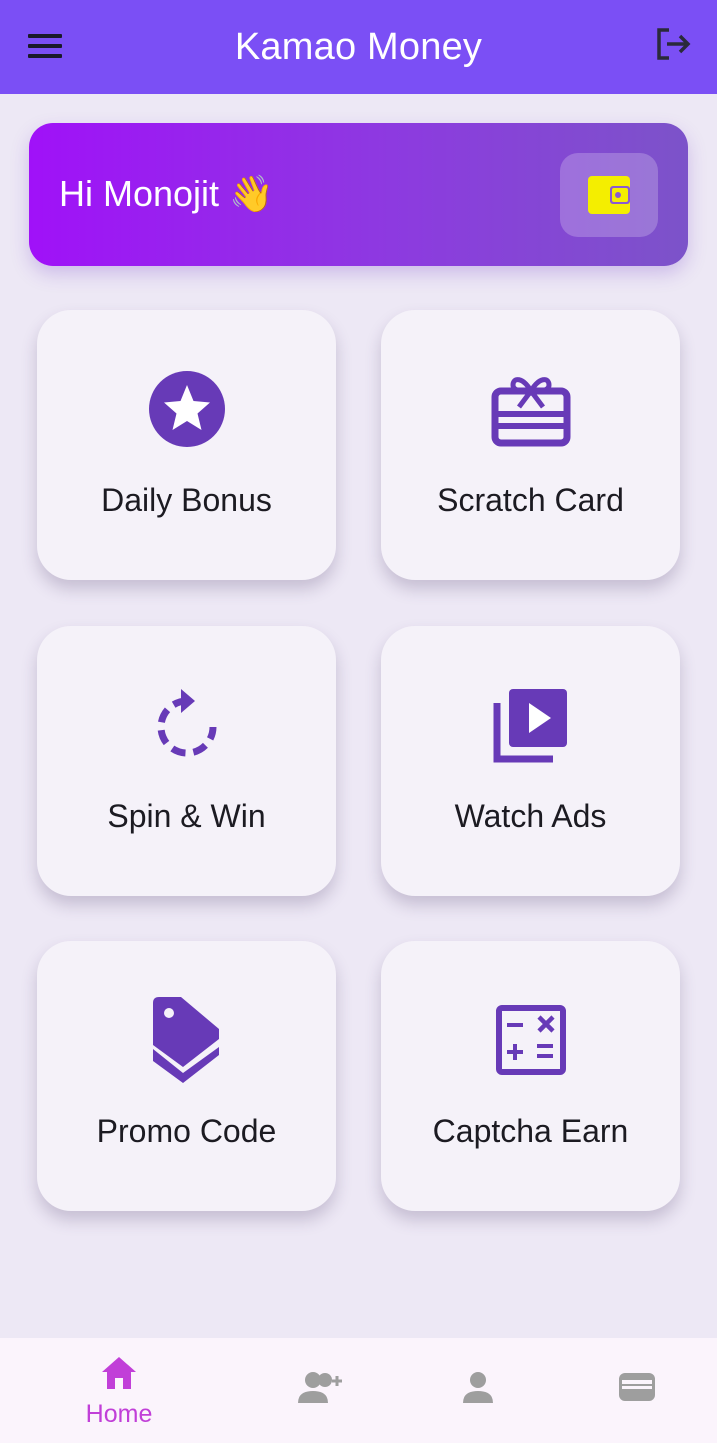  What do you see at coordinates (186, 409) in the screenshot?
I see `star-circle-icon` at bounding box center [186, 409].